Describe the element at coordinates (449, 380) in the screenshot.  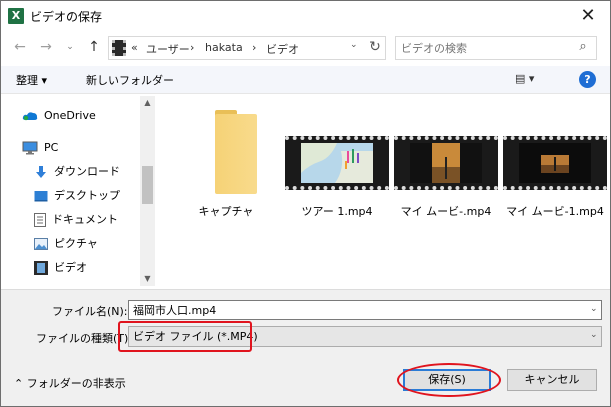
I see `highlight-ellipse` at that location.